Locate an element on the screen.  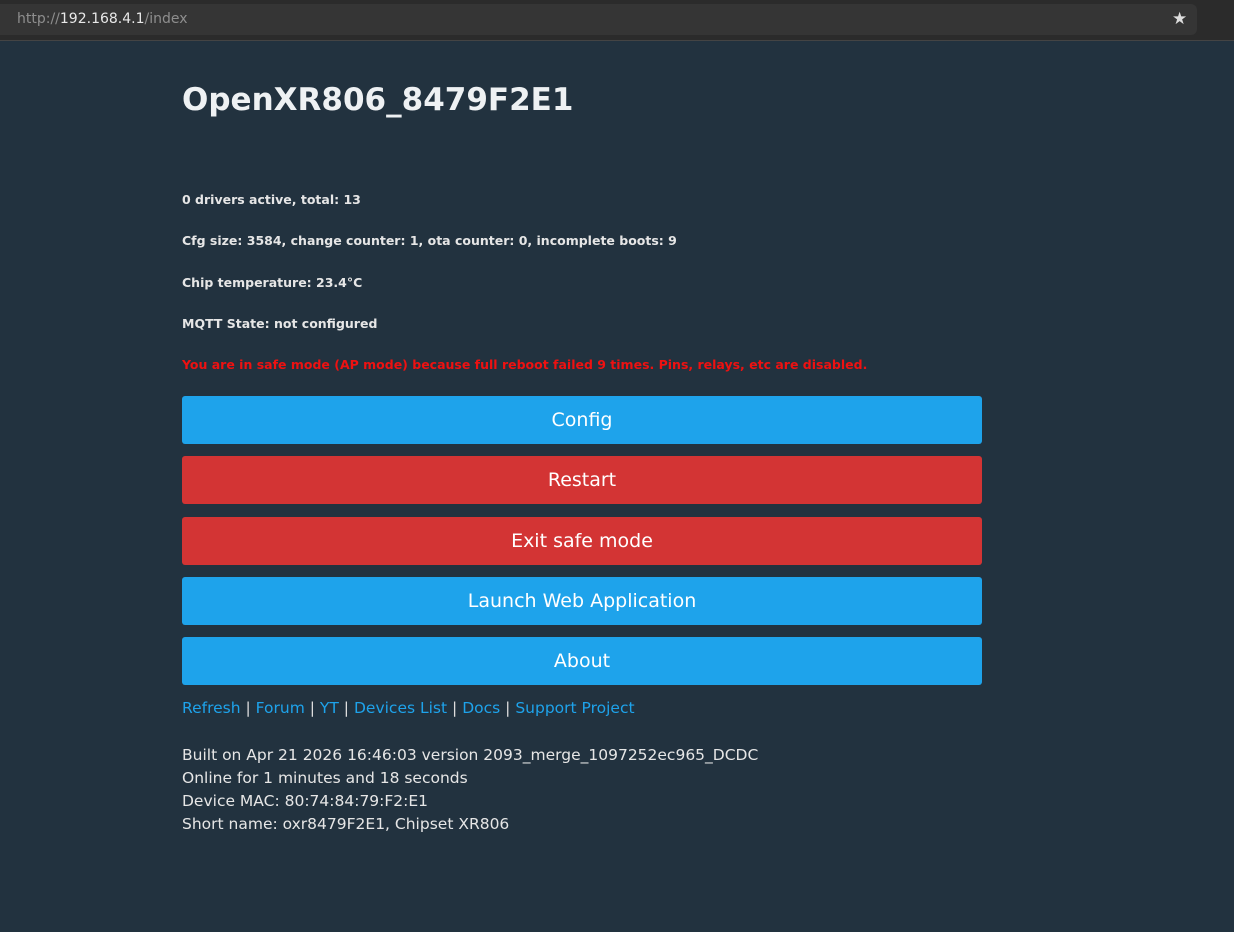
device-mac: Device MAC: 80:74:84:79:F2:E1 is located at coordinates (305, 801).